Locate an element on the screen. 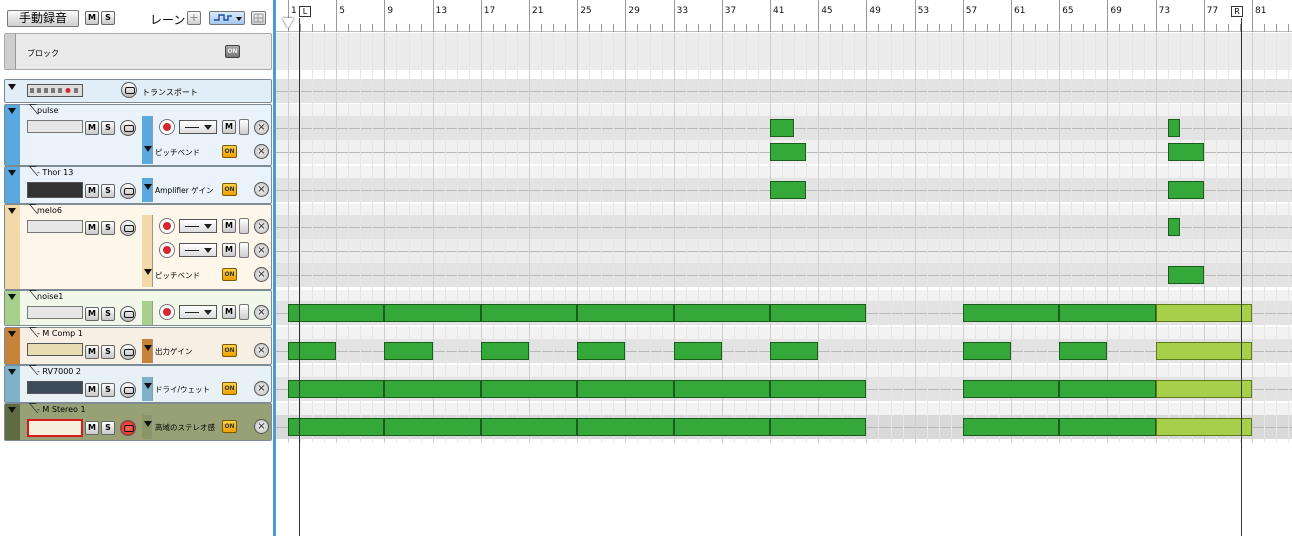  track-name: pulse is located at coordinates (47, 110).